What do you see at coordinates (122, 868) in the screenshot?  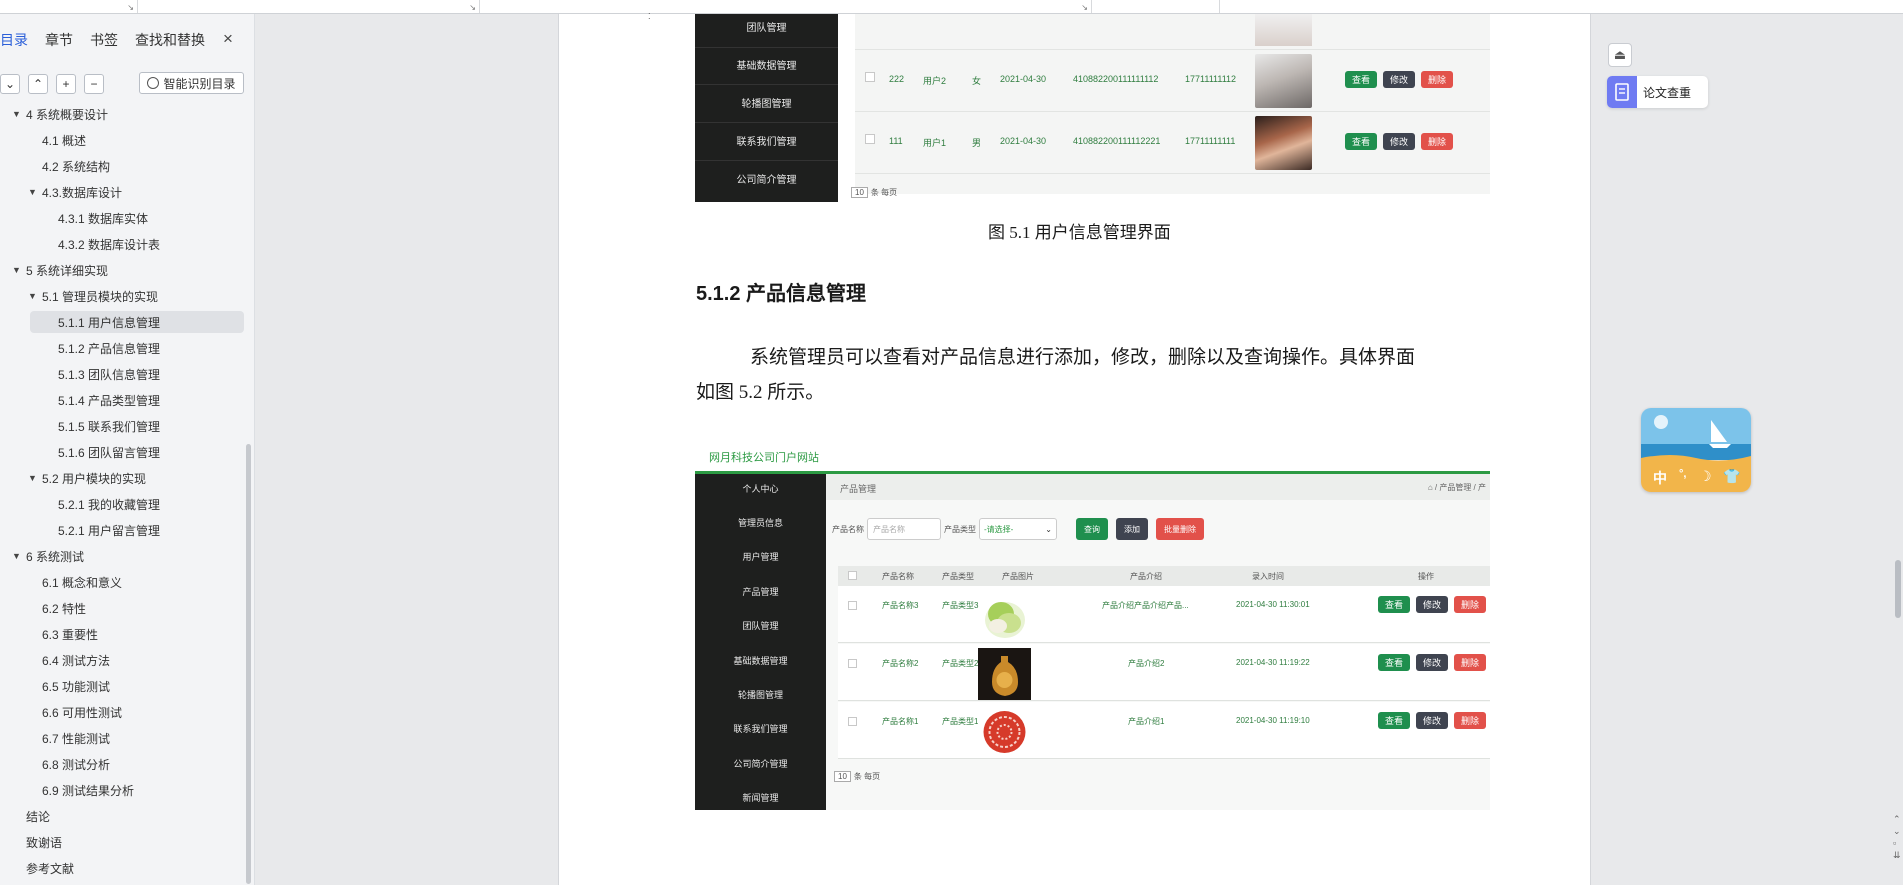 I see `toc-item: 参考文献` at bounding box center [122, 868].